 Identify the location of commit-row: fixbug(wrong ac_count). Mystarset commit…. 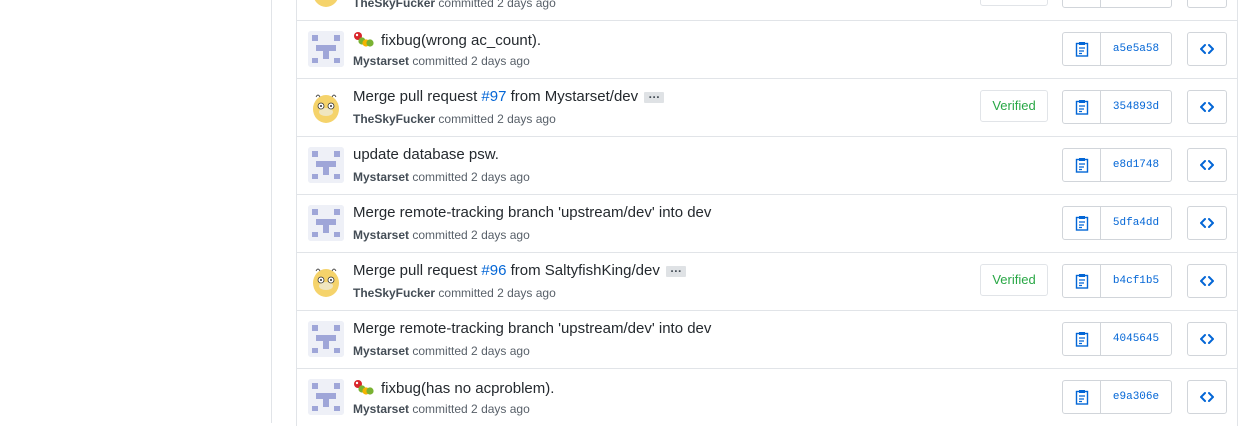
(767, 49).